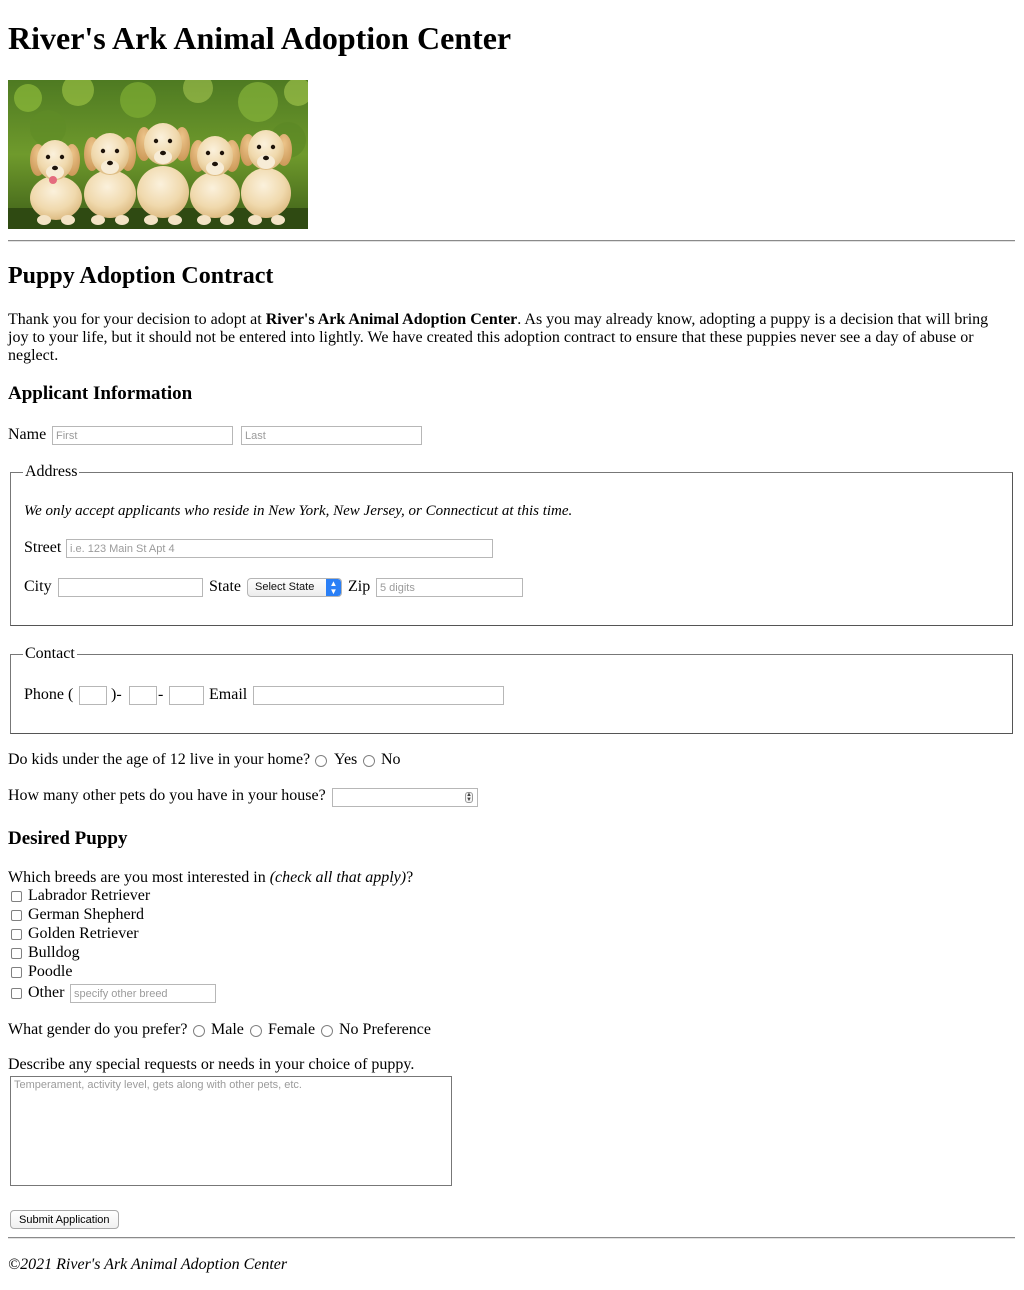 Image resolution: width=1024 pixels, height=1290 pixels. What do you see at coordinates (469, 797) in the screenshot?
I see `stepper-arrows-icon: ▲ ▼` at bounding box center [469, 797].